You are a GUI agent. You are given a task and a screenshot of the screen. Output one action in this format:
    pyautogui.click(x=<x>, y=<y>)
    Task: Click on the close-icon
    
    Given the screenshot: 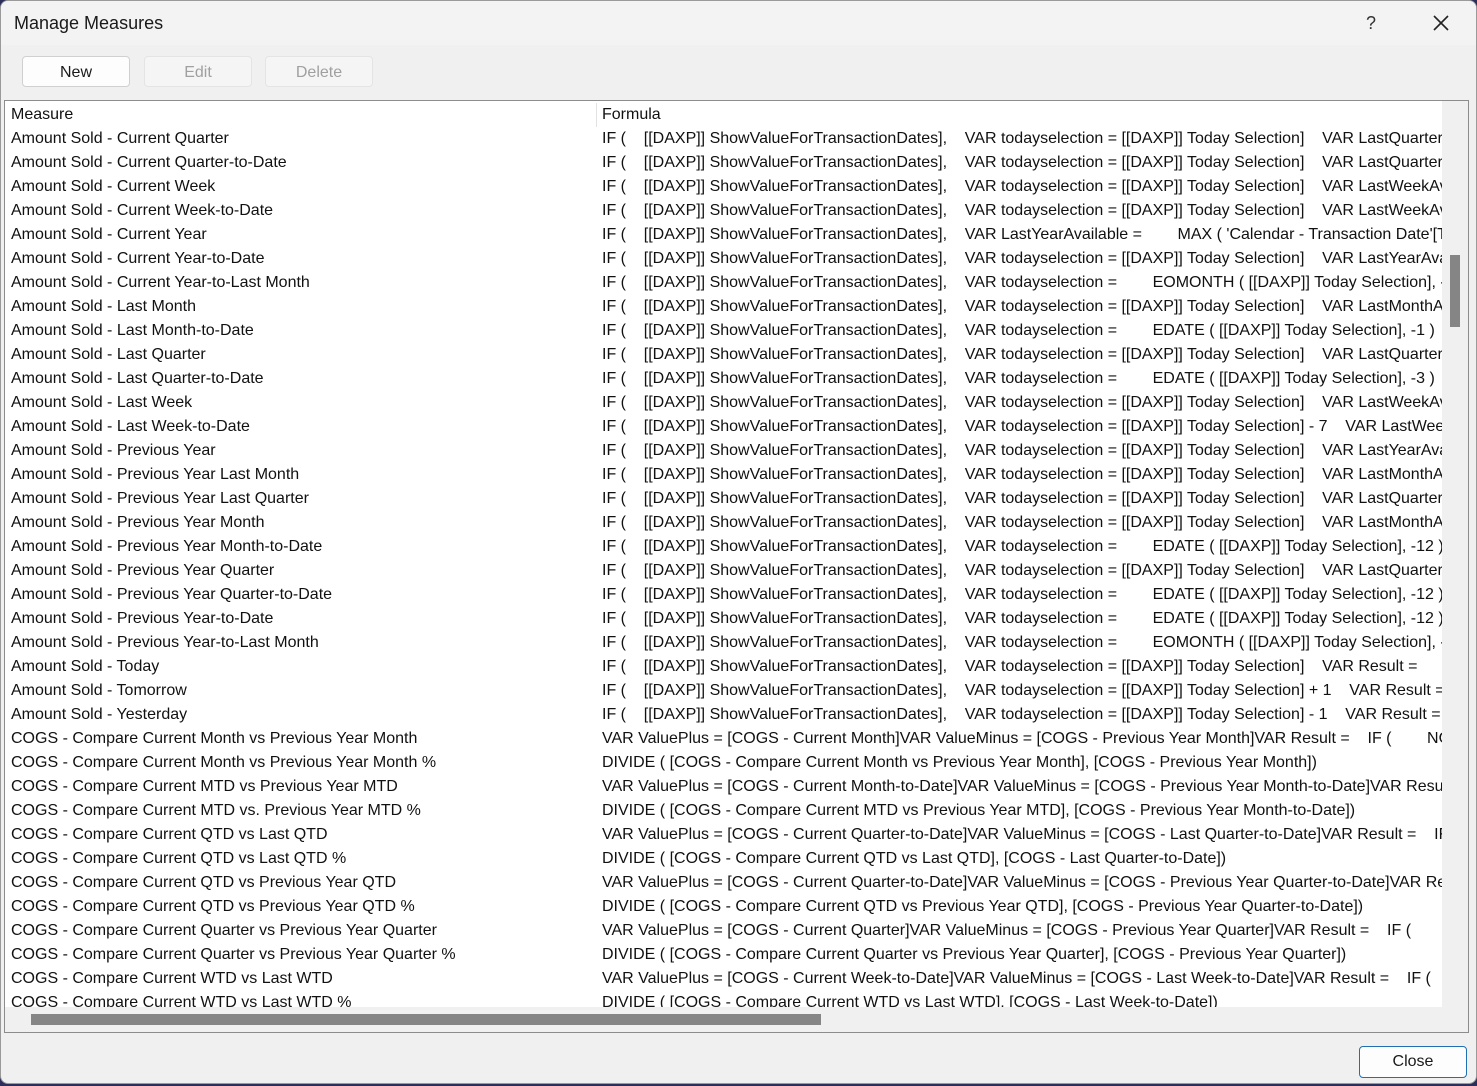 What is the action you would take?
    pyautogui.click(x=1441, y=23)
    